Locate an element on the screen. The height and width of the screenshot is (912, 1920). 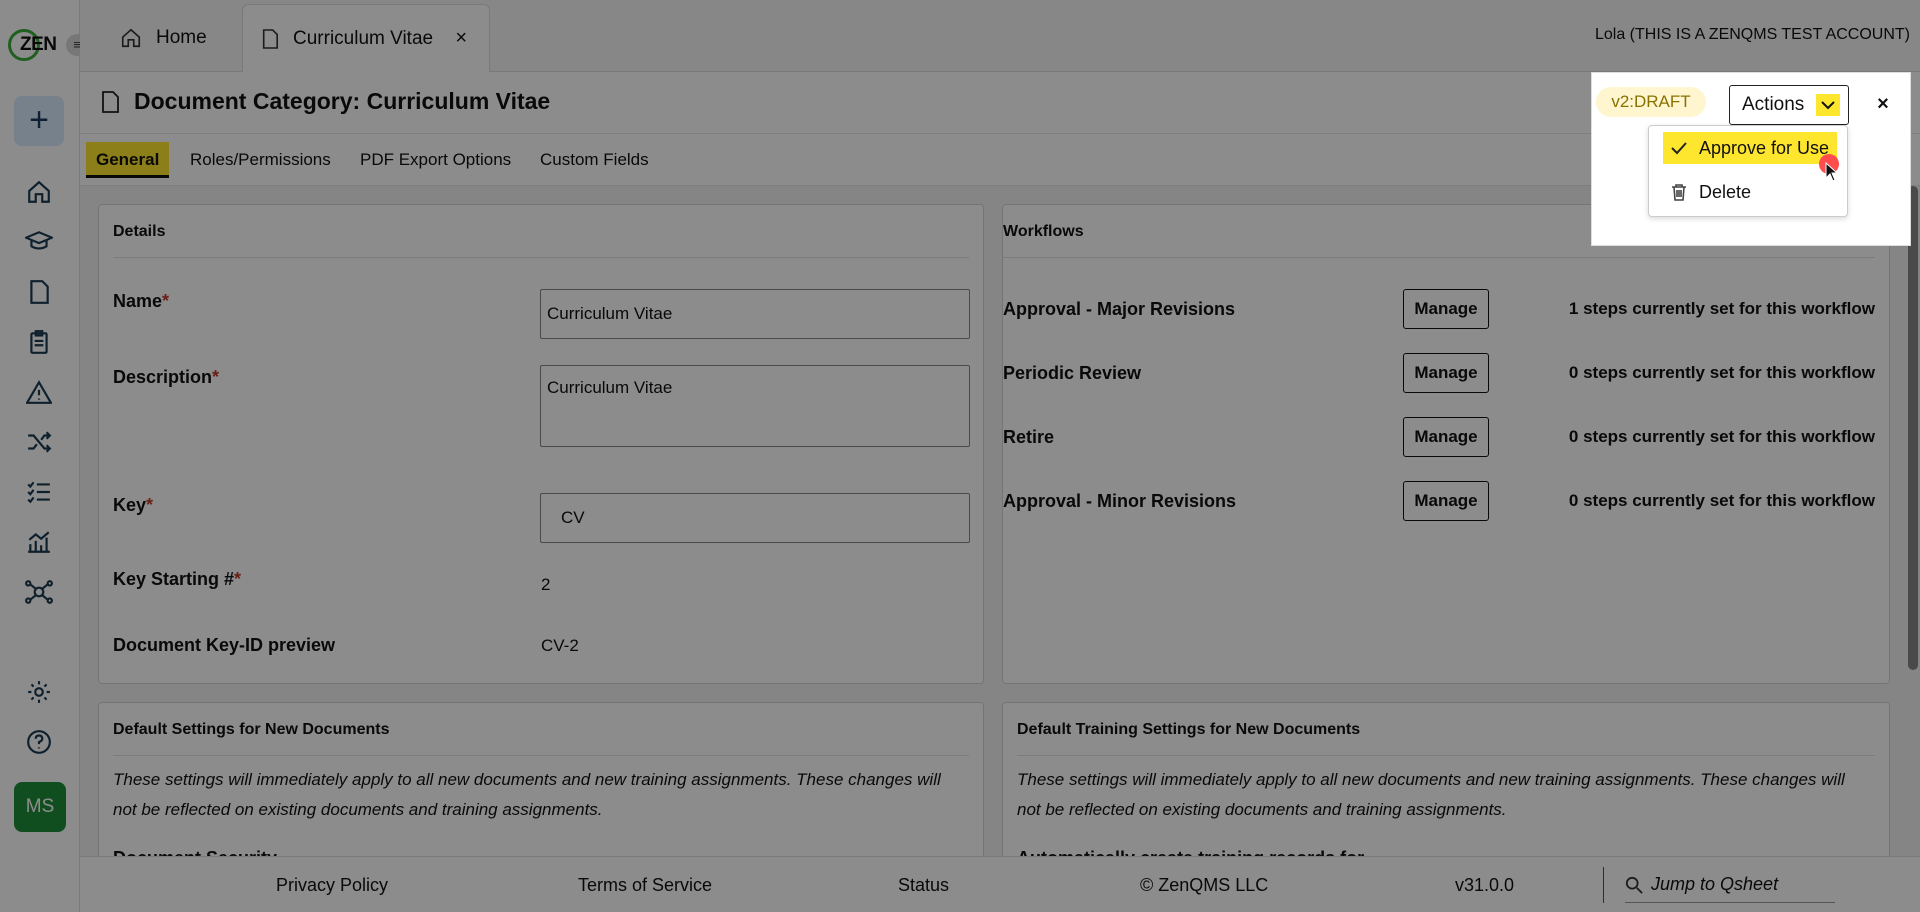
close-icon: × is located at coordinates (1883, 104).